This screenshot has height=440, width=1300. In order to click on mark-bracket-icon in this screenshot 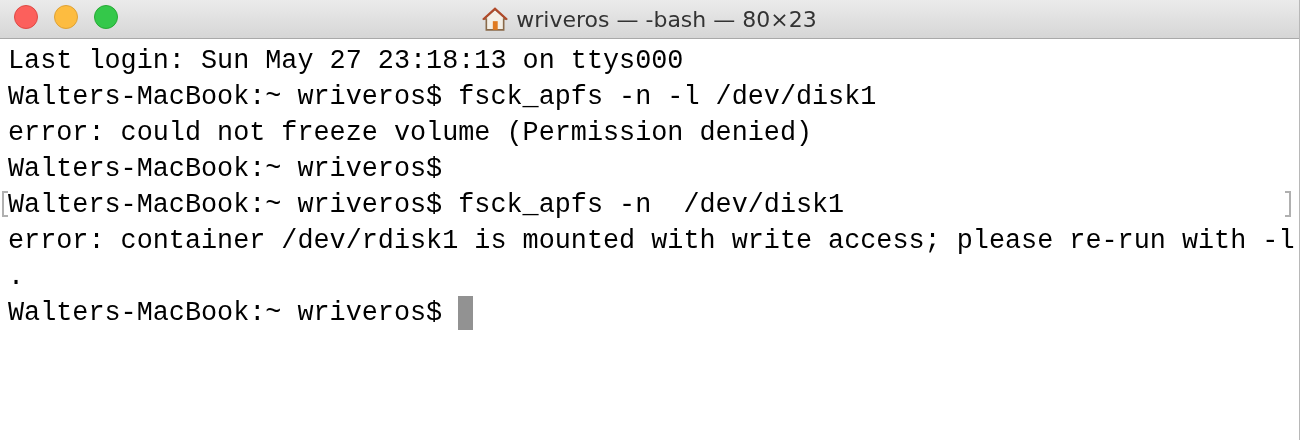, I will do `click(1288, 204)`.